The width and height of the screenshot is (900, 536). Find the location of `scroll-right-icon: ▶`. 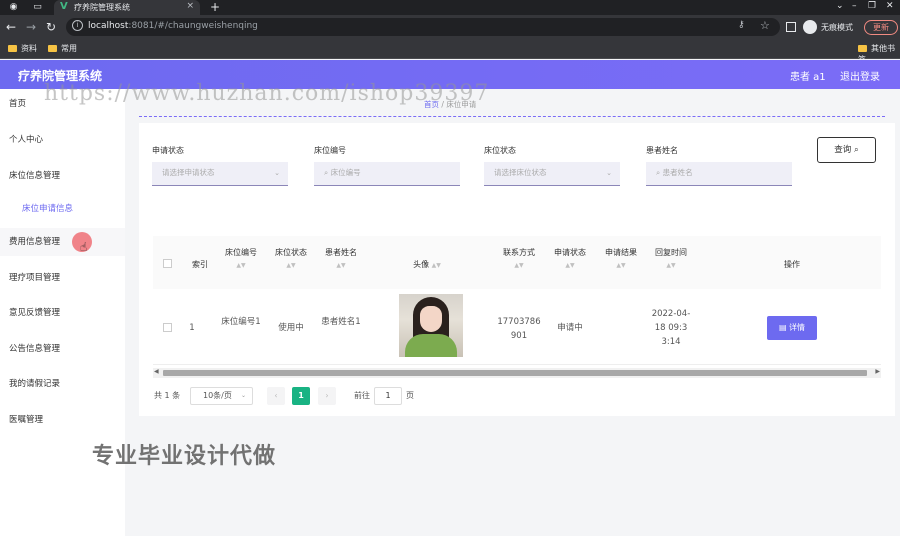

scroll-right-icon: ▶ is located at coordinates (877, 371).